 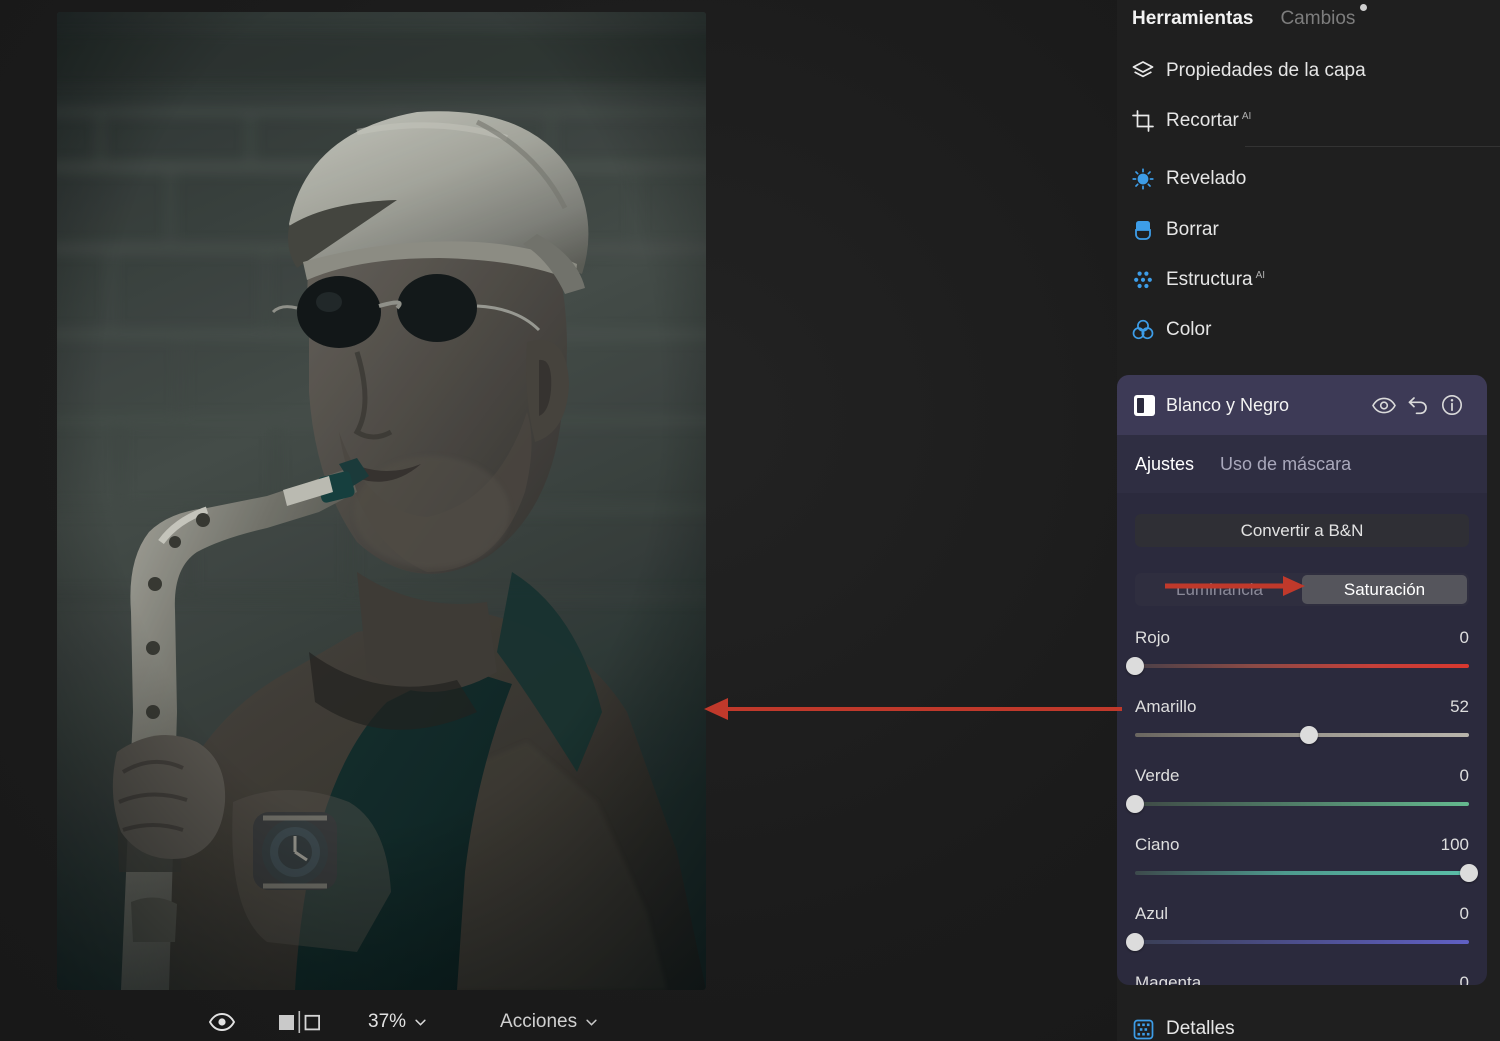 What do you see at coordinates (1302, 979) in the screenshot?
I see `slider-magenta: Magenta 0` at bounding box center [1302, 979].